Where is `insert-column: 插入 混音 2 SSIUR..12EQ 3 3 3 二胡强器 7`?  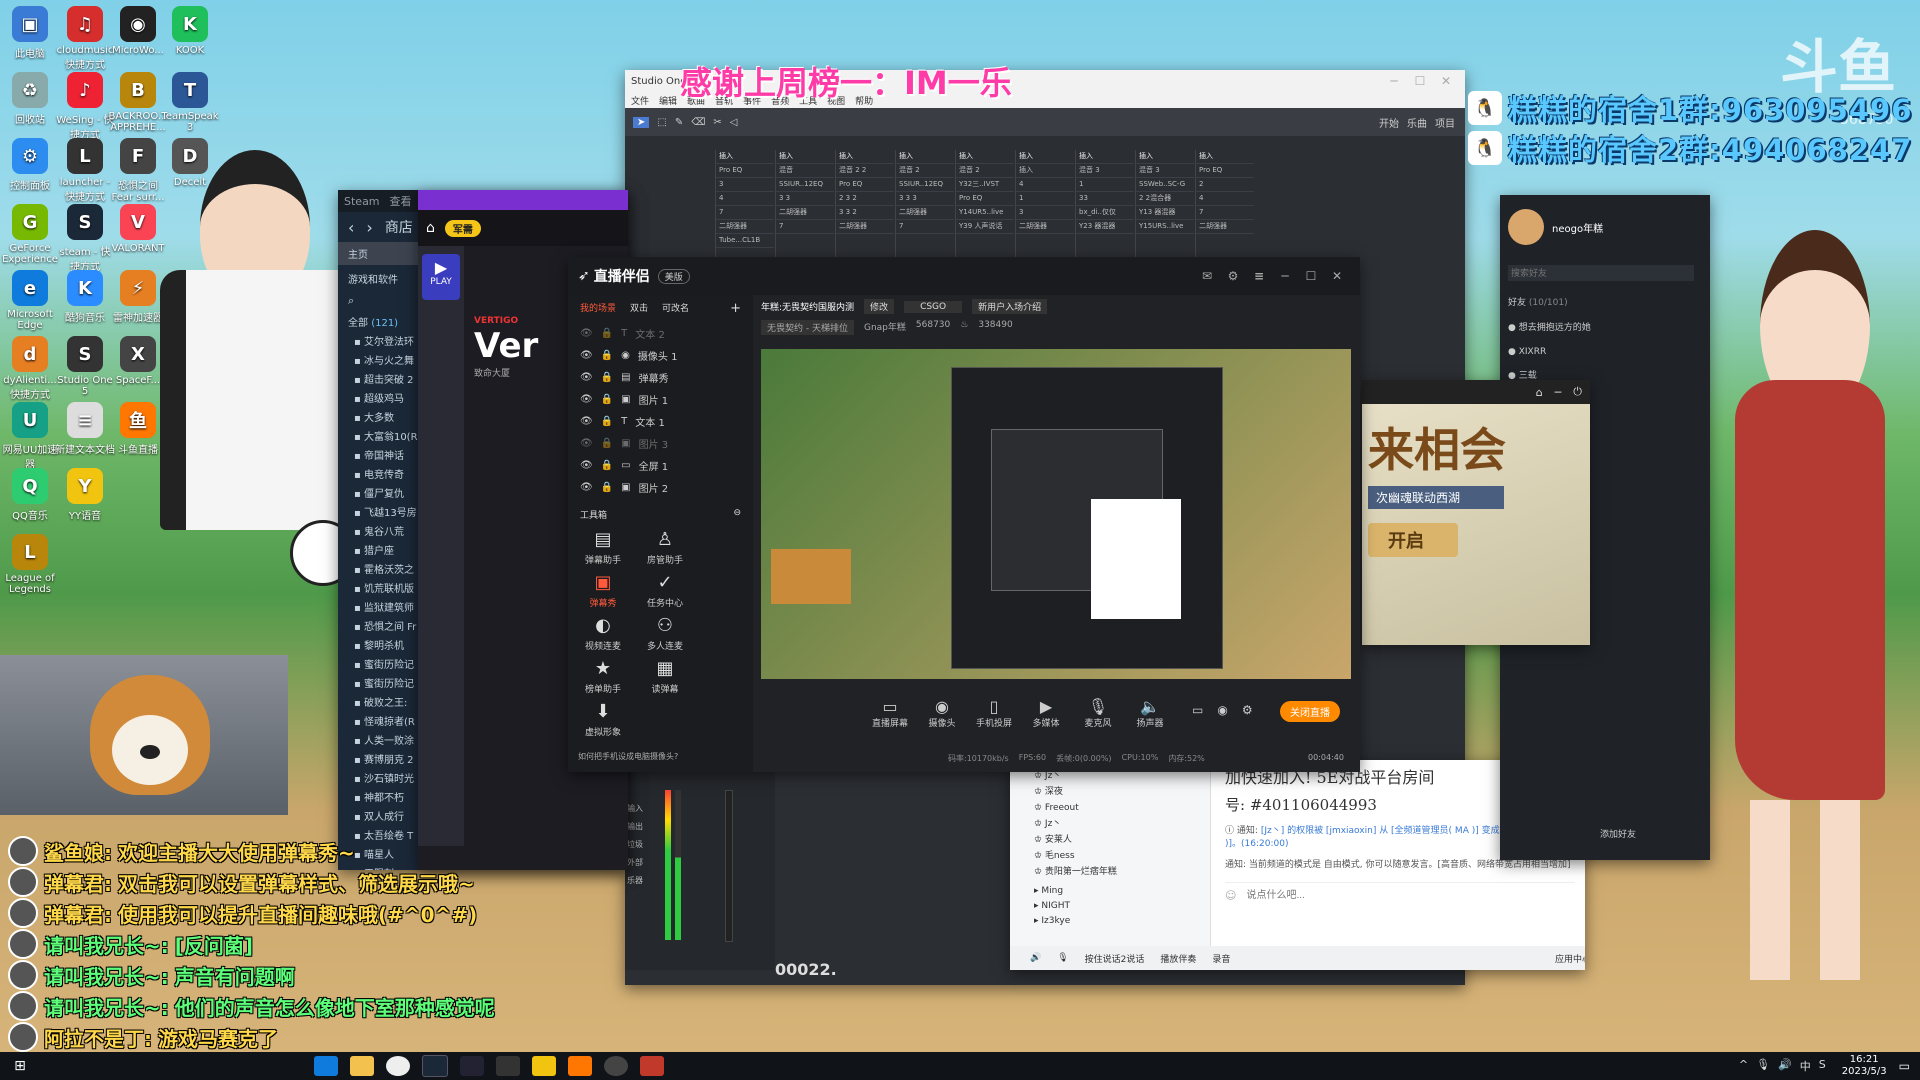
insert-column: 插入 混音 2 SSIUR..12EQ 3 3 3 二胡强器 7 is located at coordinates (924, 205).